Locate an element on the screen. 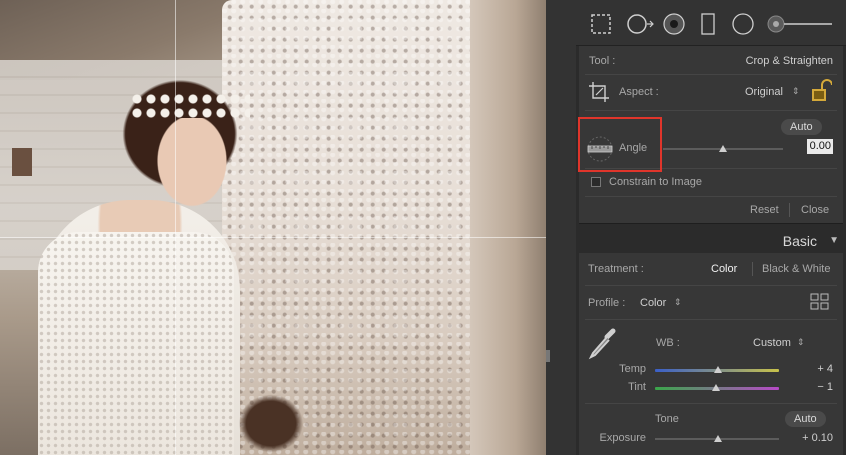 The height and width of the screenshot is (455, 846). photo-flower-crown is located at coordinates (190, 106).